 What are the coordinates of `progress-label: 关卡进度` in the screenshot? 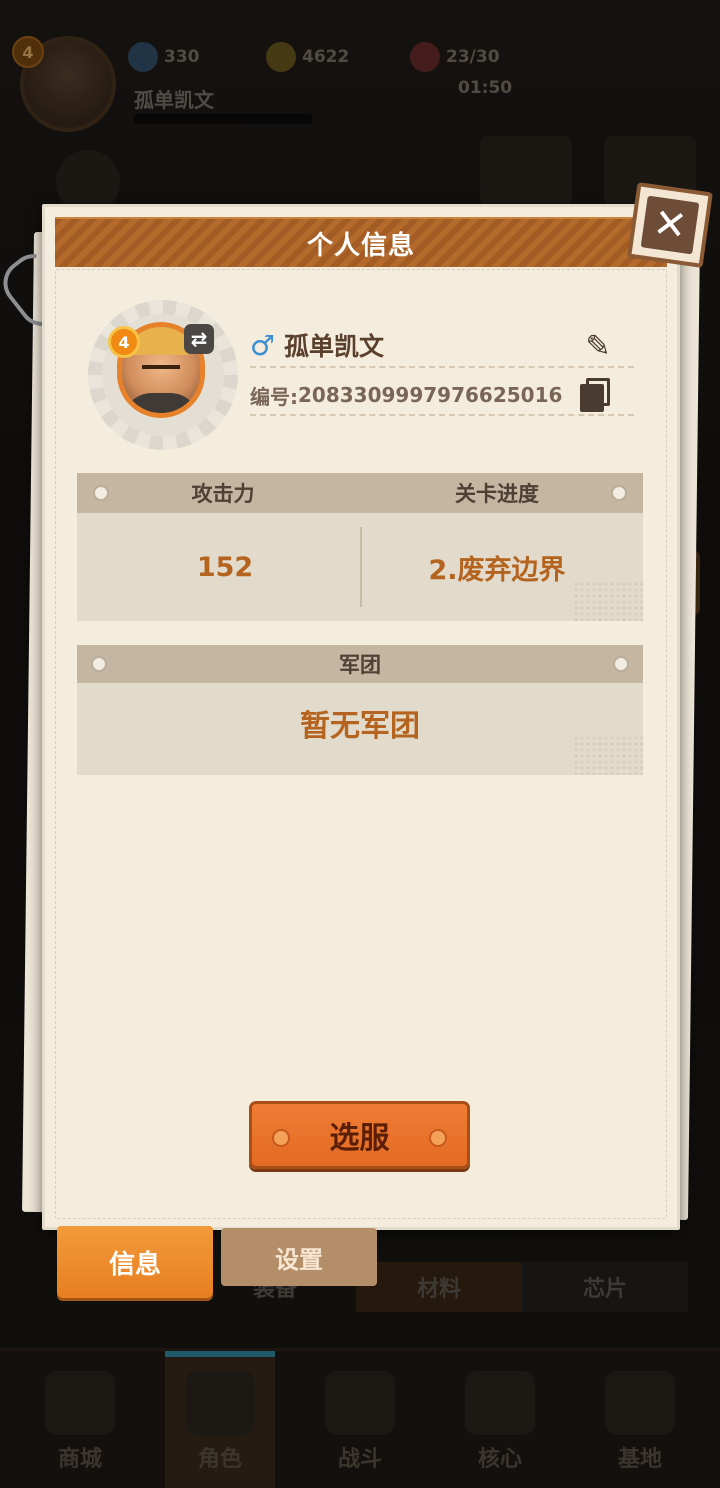 It's located at (497, 494).